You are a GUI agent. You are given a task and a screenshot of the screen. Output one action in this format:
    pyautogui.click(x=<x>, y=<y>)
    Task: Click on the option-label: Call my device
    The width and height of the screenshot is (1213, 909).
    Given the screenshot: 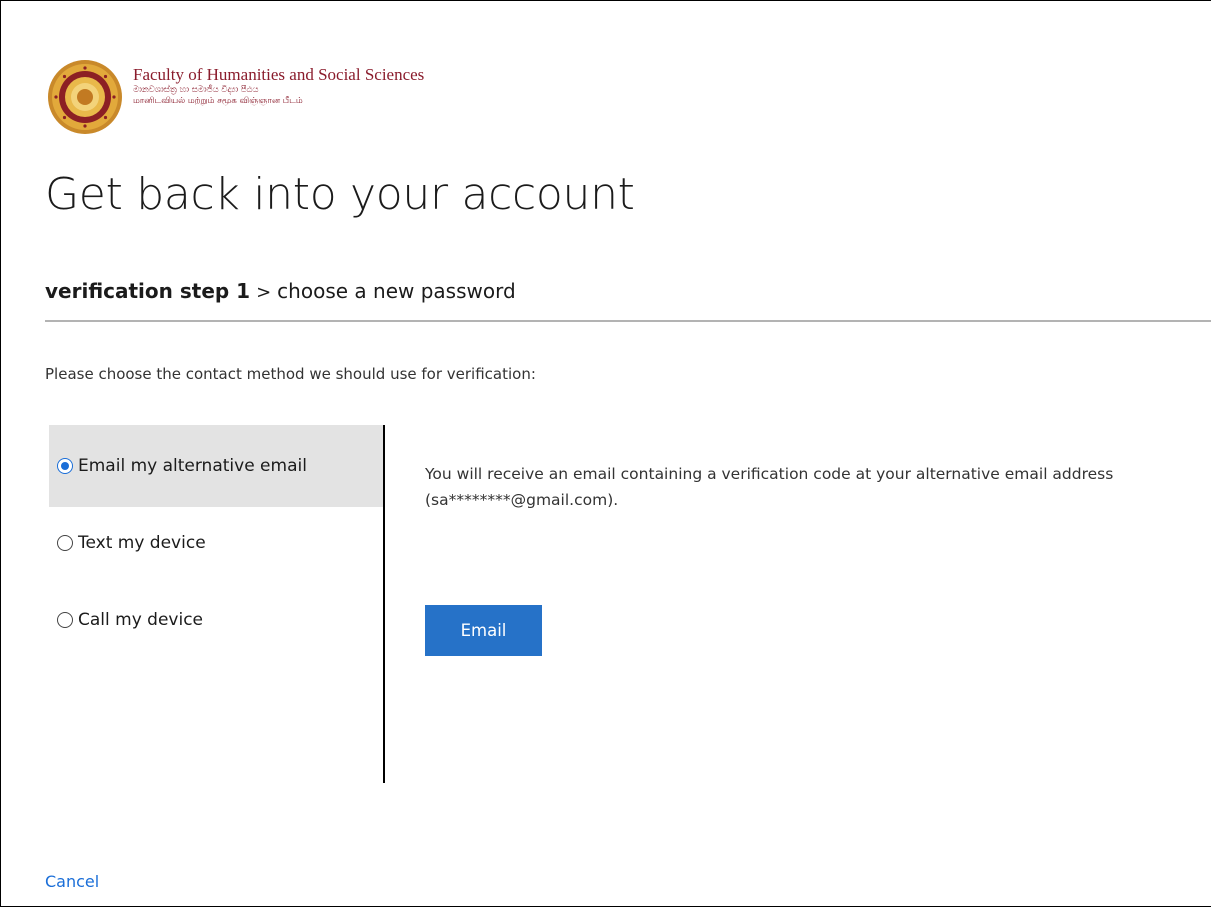 What is the action you would take?
    pyautogui.click(x=141, y=620)
    